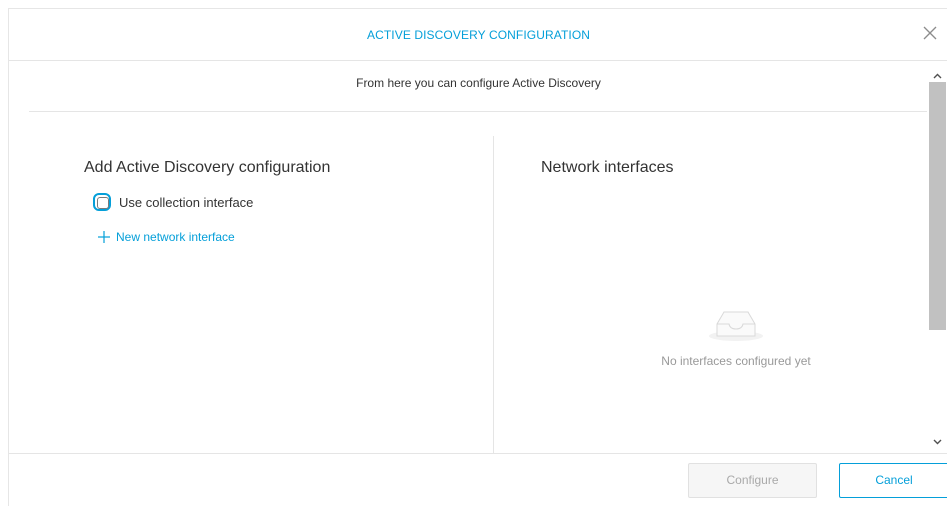  Describe the element at coordinates (736, 326) in the screenshot. I see `empty-inbox-icon` at that location.